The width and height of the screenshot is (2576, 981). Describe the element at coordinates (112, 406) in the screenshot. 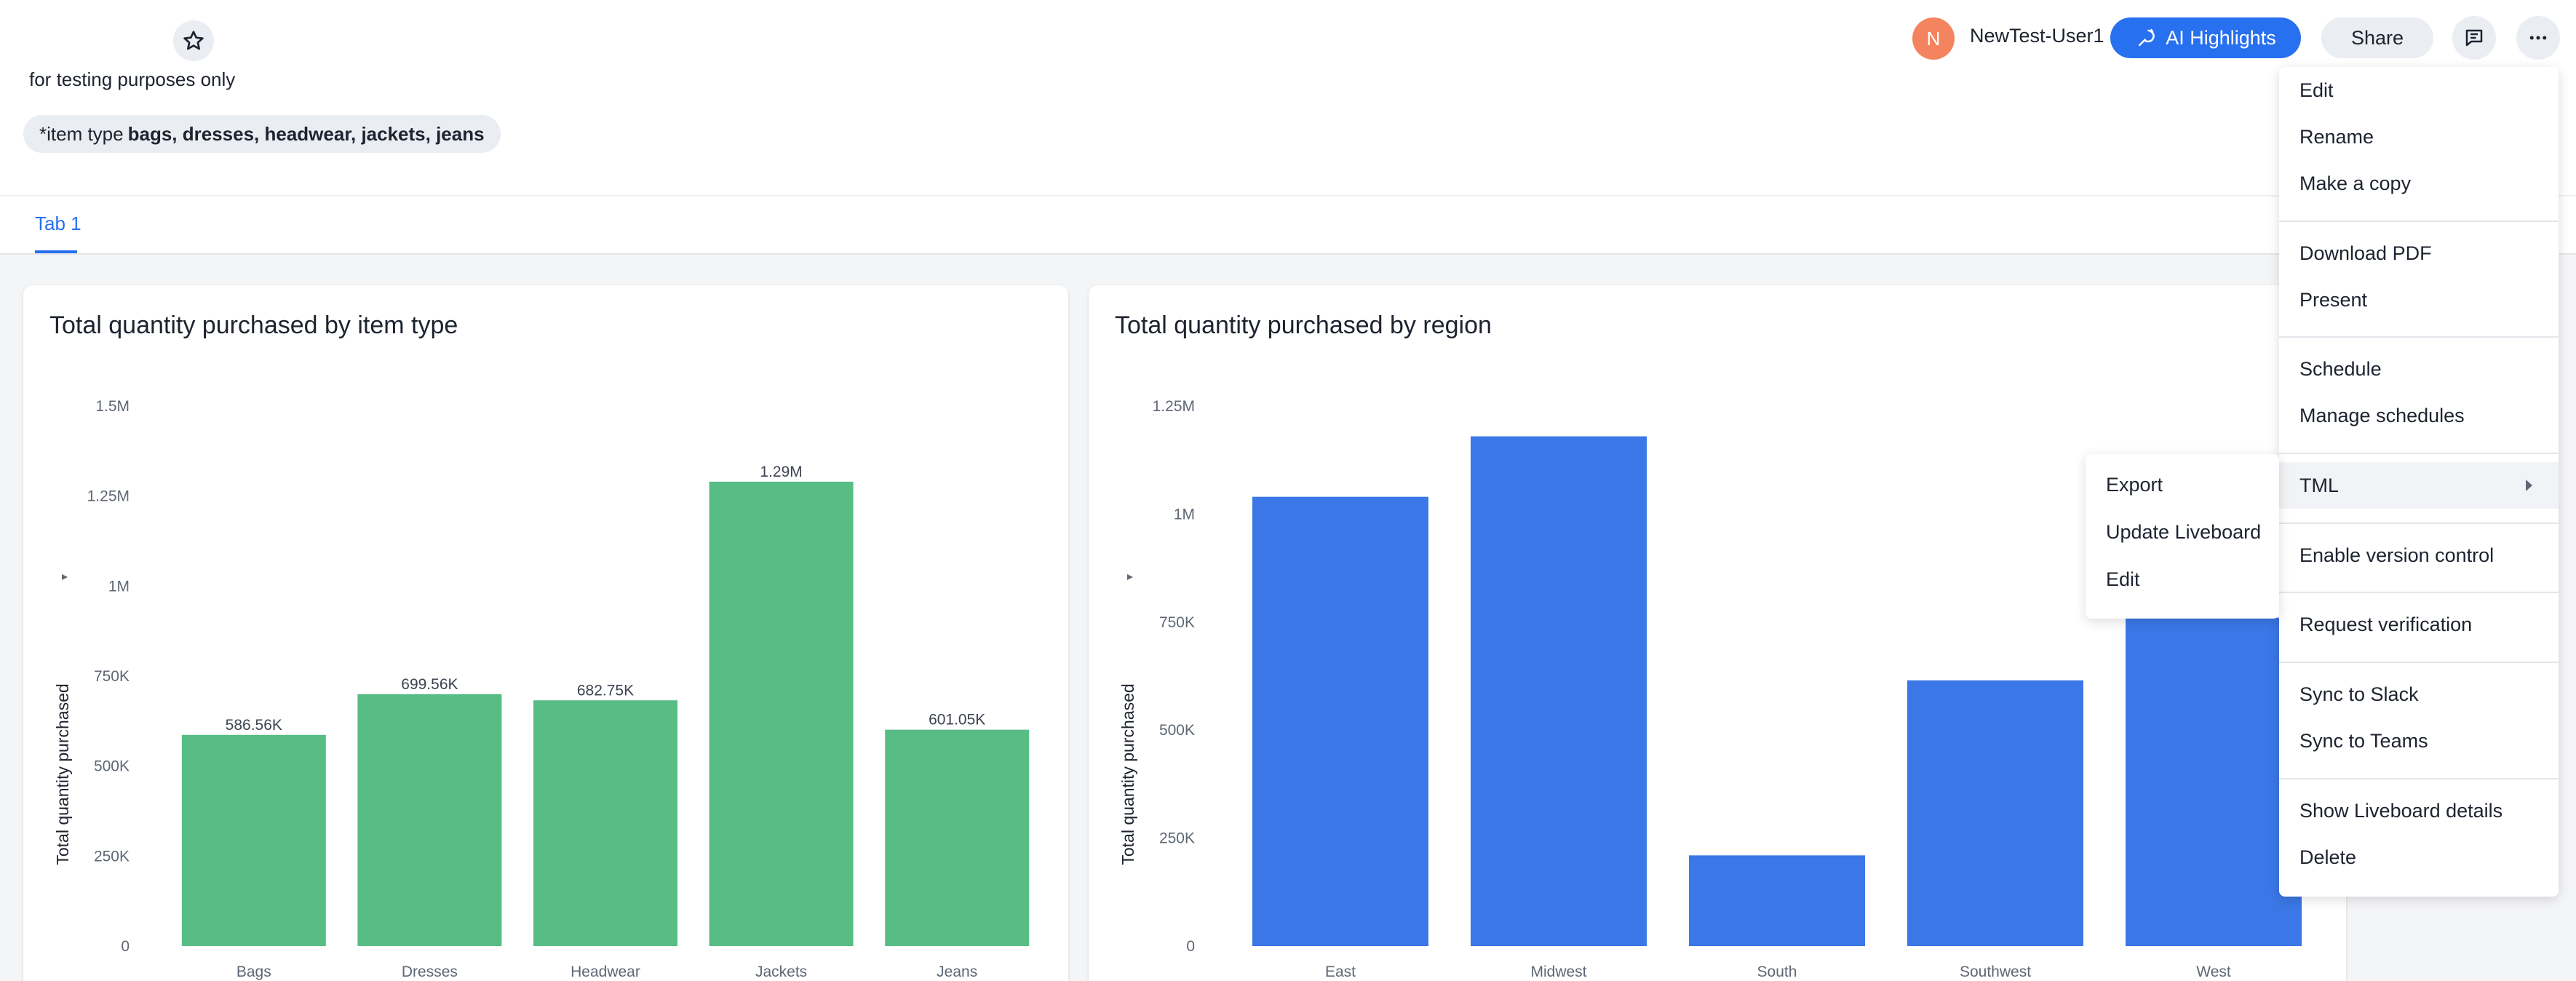

I see `y-tick-label: 1.5M` at that location.